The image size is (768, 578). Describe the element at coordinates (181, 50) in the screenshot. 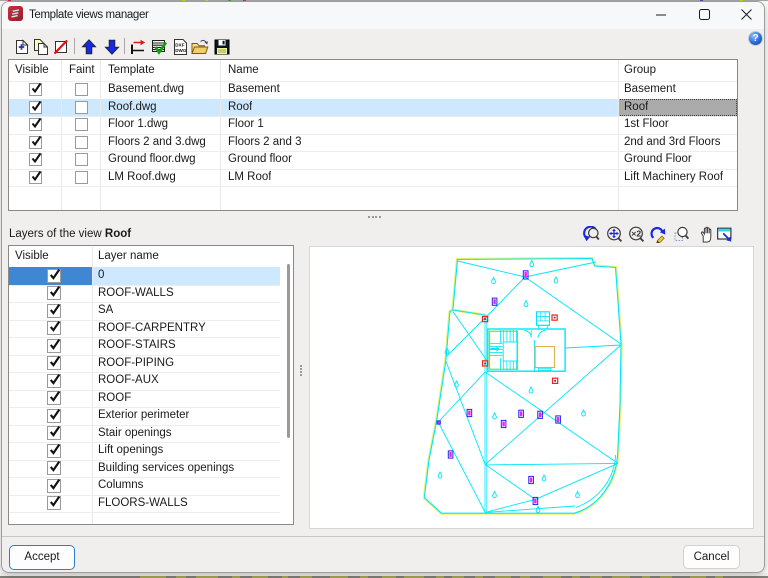

I see `svg-text: DWG` at that location.